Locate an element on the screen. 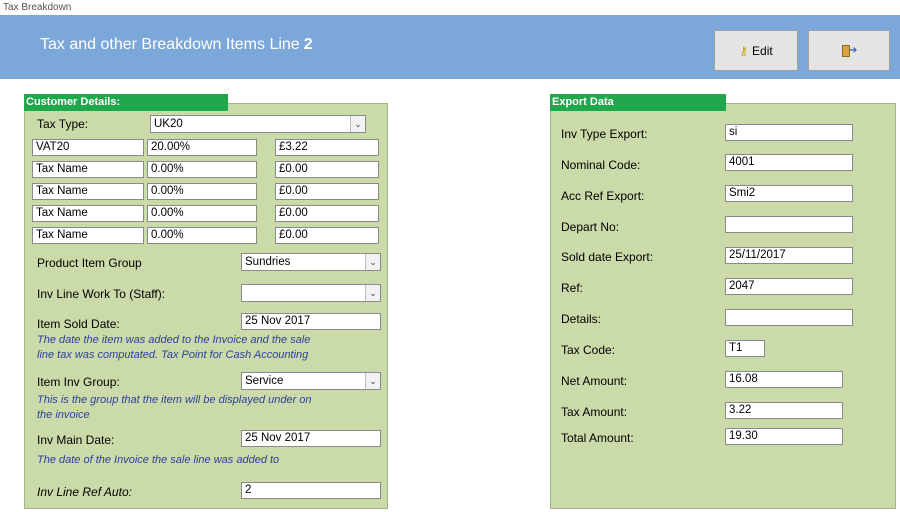  page-title-text: Tax and other Breakdown Items Line is located at coordinates (170, 44).